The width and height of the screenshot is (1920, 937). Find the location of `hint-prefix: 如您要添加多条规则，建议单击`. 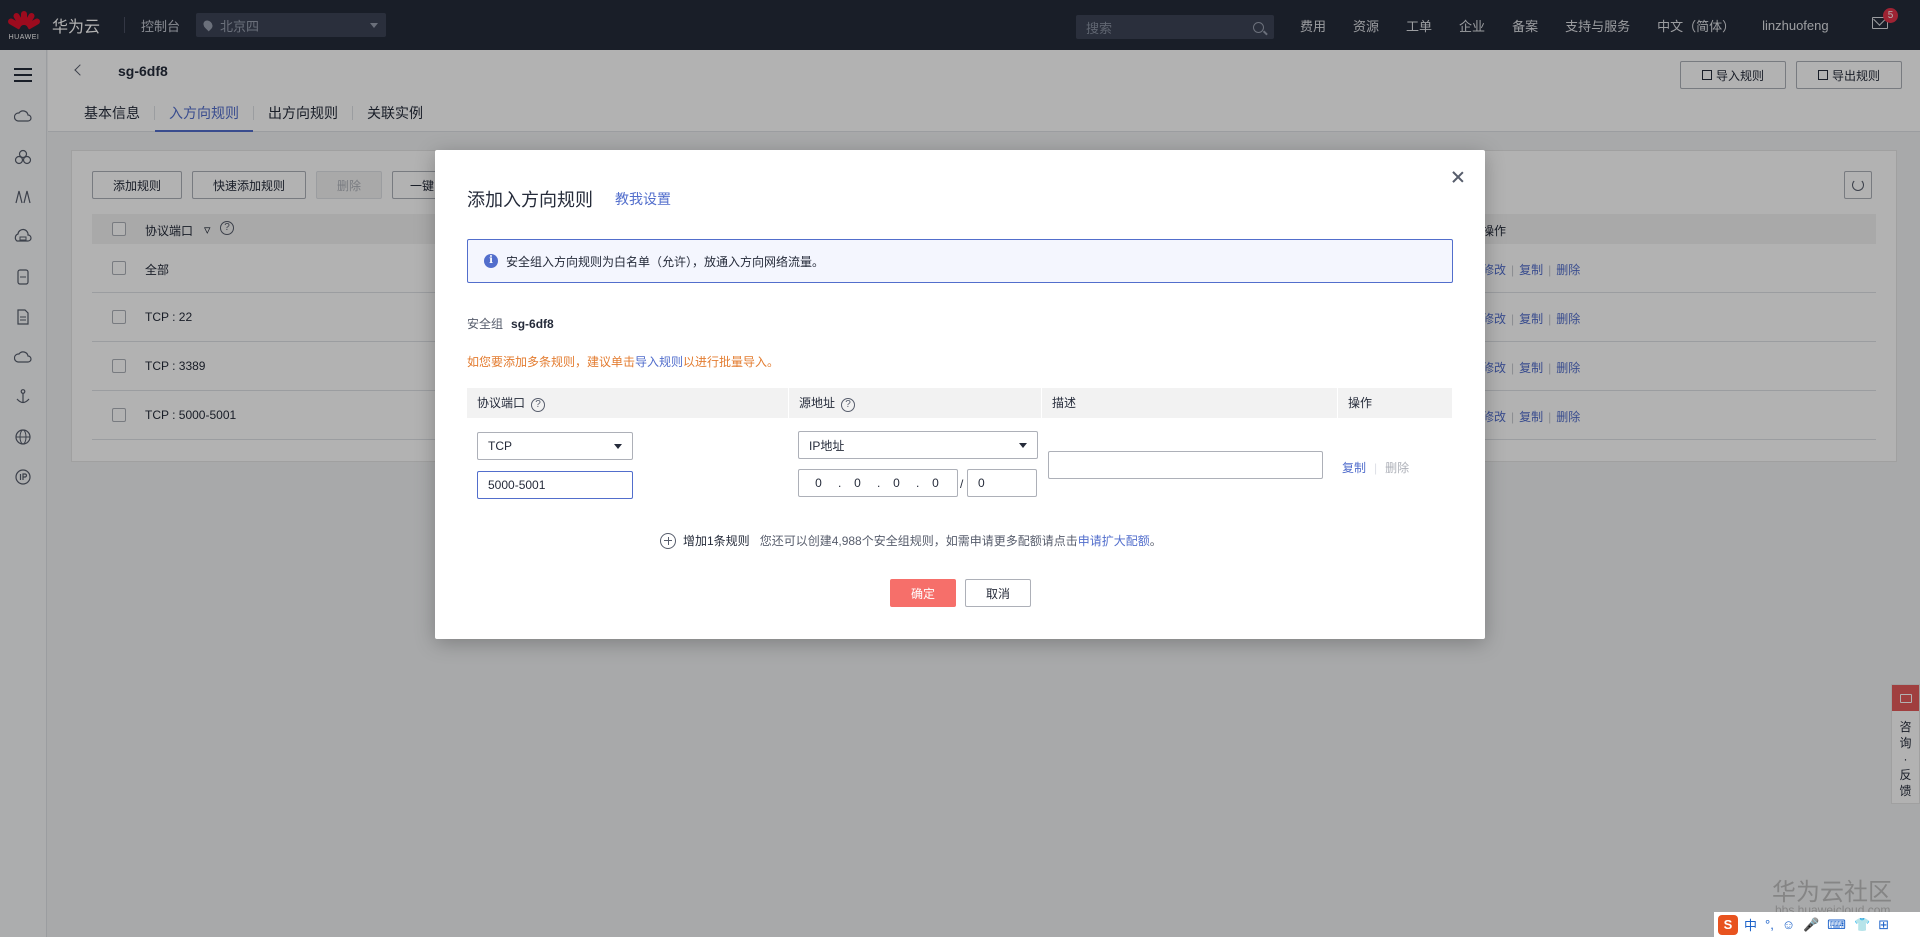

hint-prefix: 如您要添加多条规则，建议单击 is located at coordinates (551, 362).